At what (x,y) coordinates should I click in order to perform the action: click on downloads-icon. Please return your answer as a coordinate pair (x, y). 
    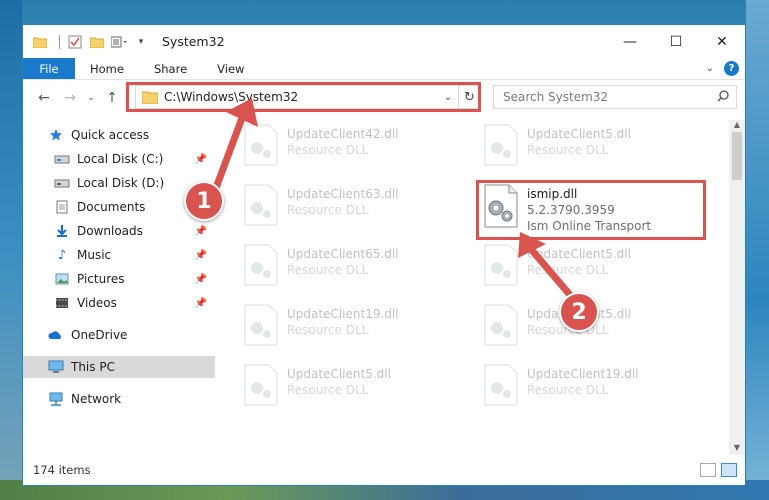
    Looking at the image, I should click on (62, 231).